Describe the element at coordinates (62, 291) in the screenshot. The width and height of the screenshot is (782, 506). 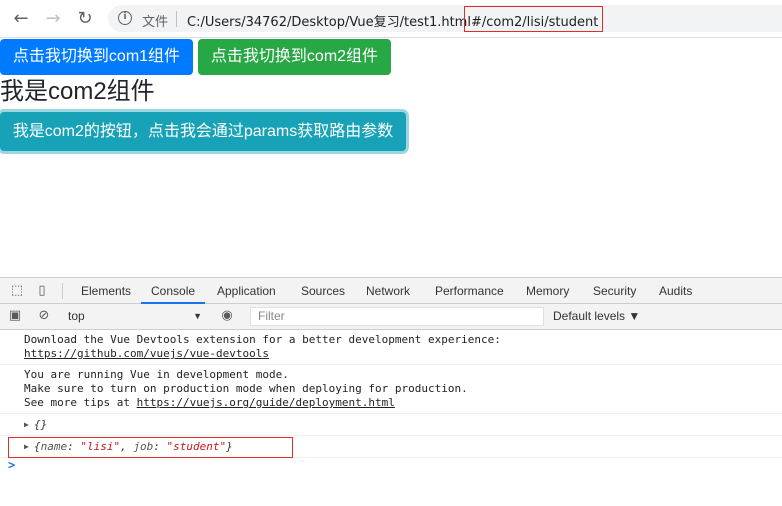
I see `tab-separator` at that location.